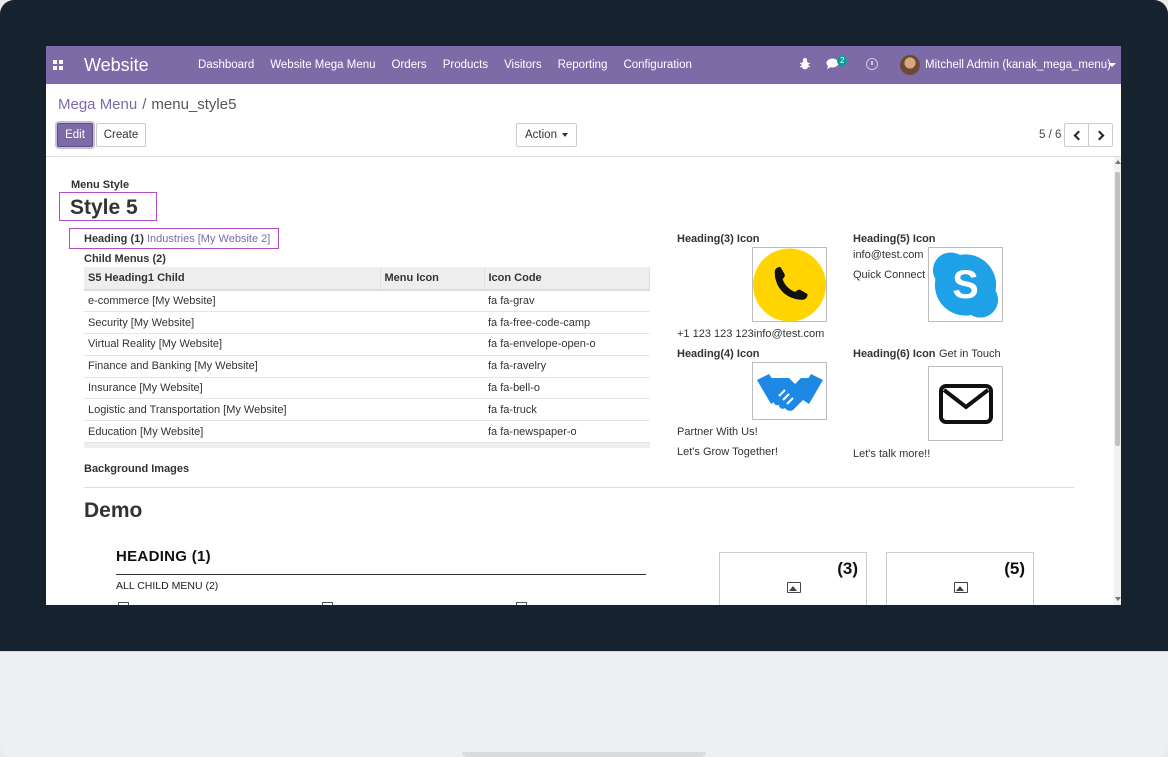 The image size is (1168, 757). Describe the element at coordinates (114, 239) in the screenshot. I see `heading1-label: Heading (1)` at that location.